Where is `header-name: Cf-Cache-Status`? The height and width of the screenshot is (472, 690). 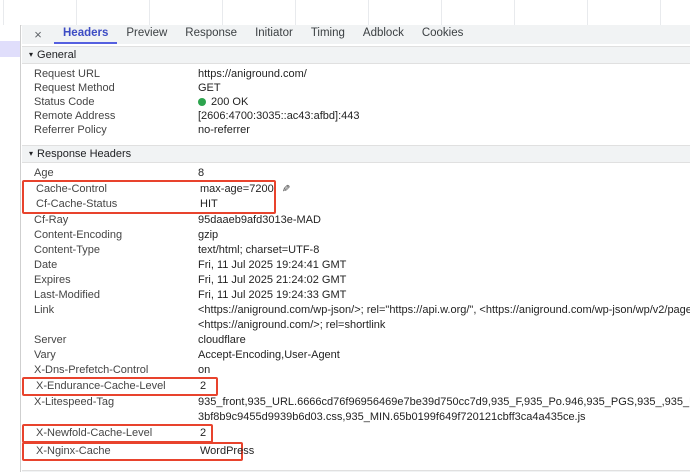 header-name: Cf-Cache-Status is located at coordinates (77, 204).